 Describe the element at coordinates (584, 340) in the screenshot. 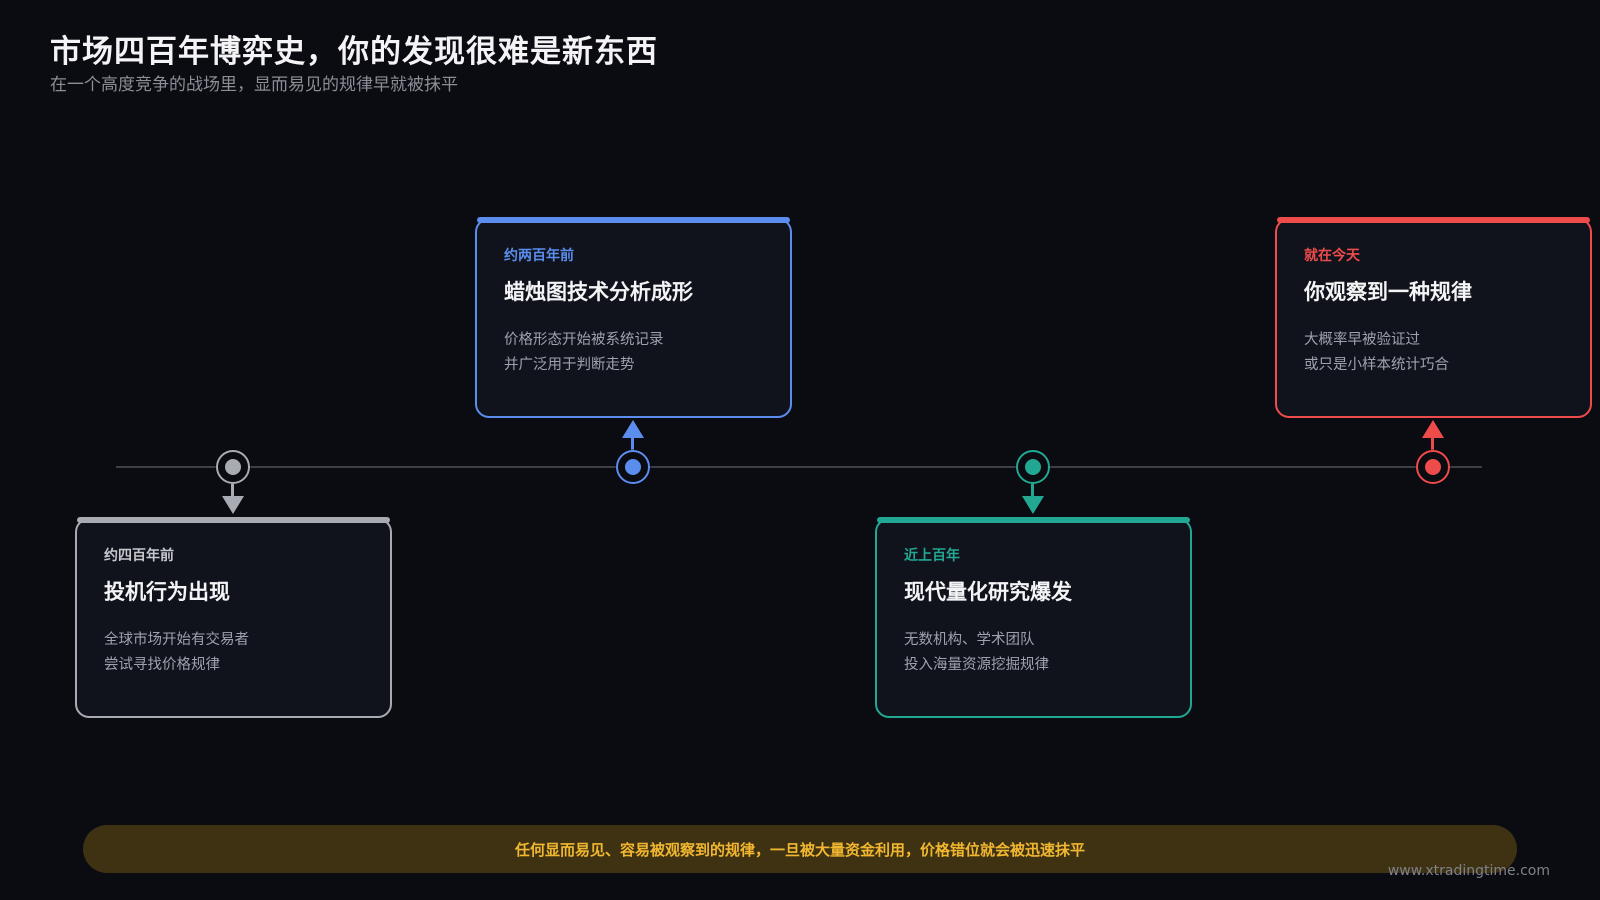

I see `event-desc-line: 价格形态开始被系统记录` at that location.